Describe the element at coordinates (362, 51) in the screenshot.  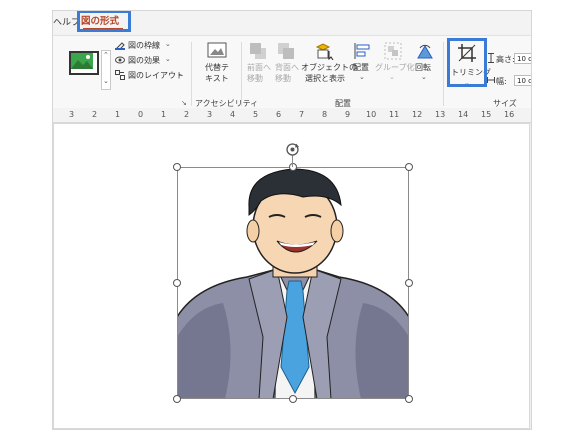
I see `align-icon` at that location.